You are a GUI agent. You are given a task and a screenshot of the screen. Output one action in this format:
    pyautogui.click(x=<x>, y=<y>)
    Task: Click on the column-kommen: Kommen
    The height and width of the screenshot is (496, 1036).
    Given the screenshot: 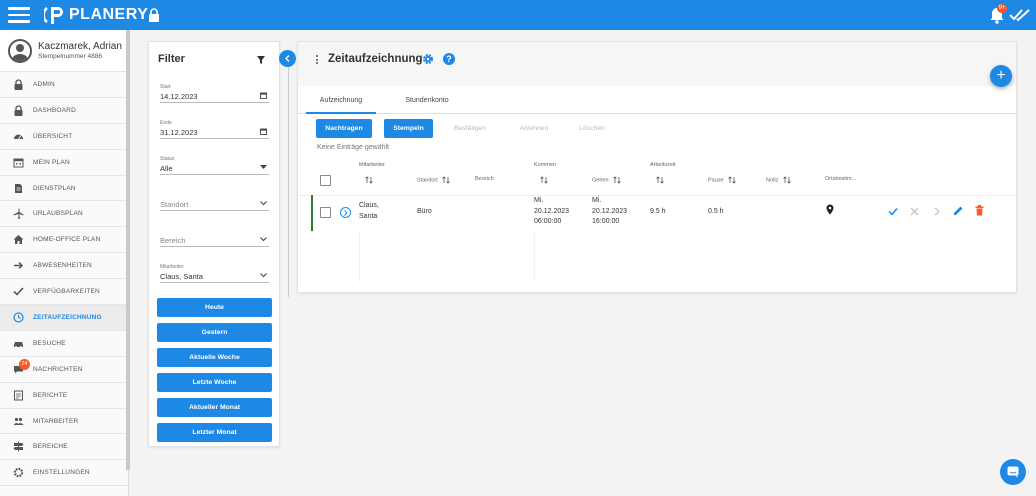 What is the action you would take?
    pyautogui.click(x=545, y=165)
    